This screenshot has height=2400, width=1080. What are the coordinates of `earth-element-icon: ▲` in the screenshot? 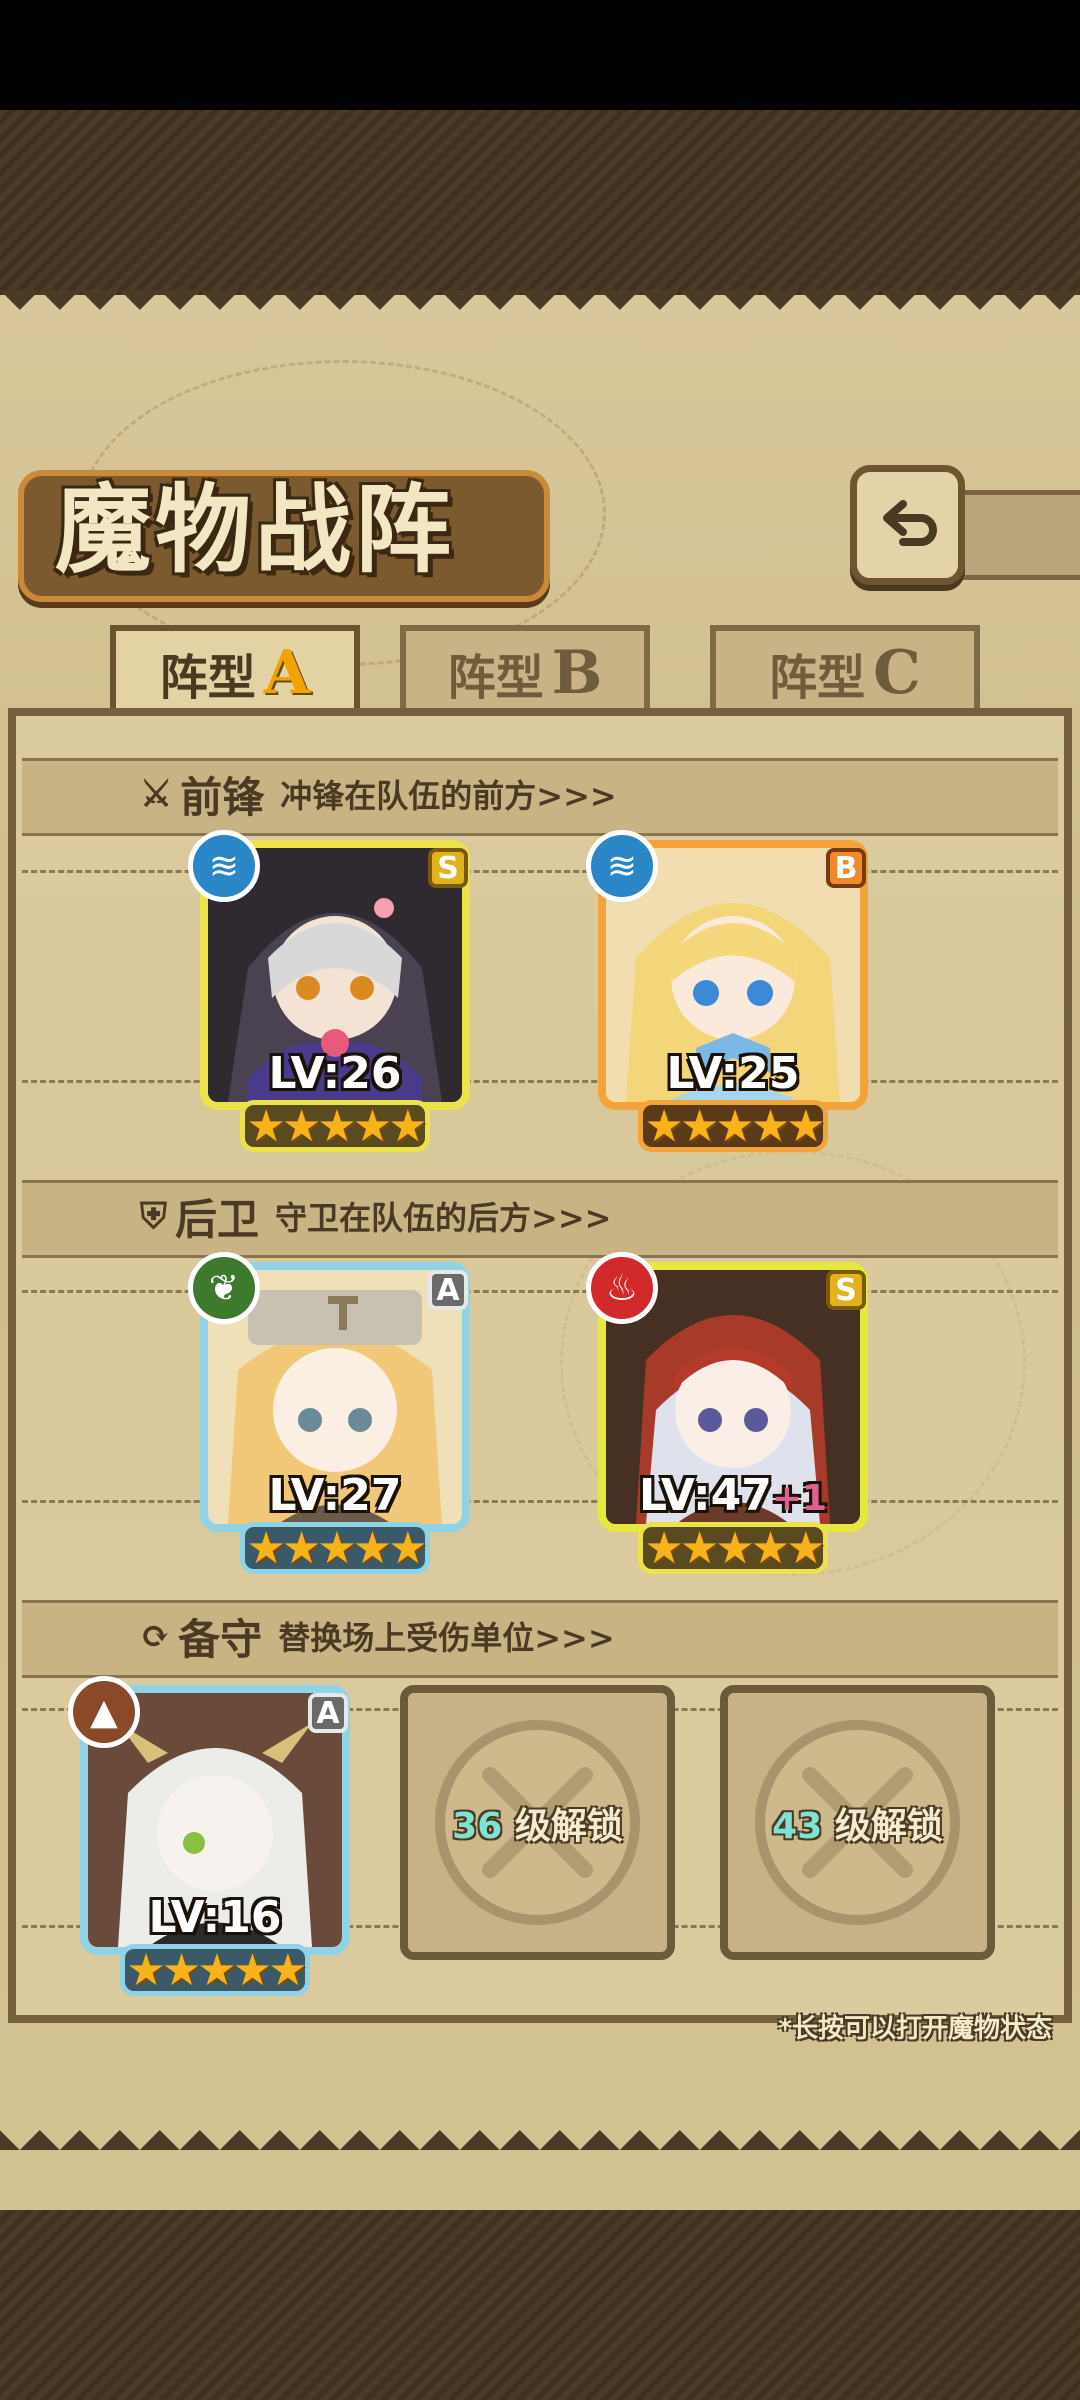 It's located at (104, 1712).